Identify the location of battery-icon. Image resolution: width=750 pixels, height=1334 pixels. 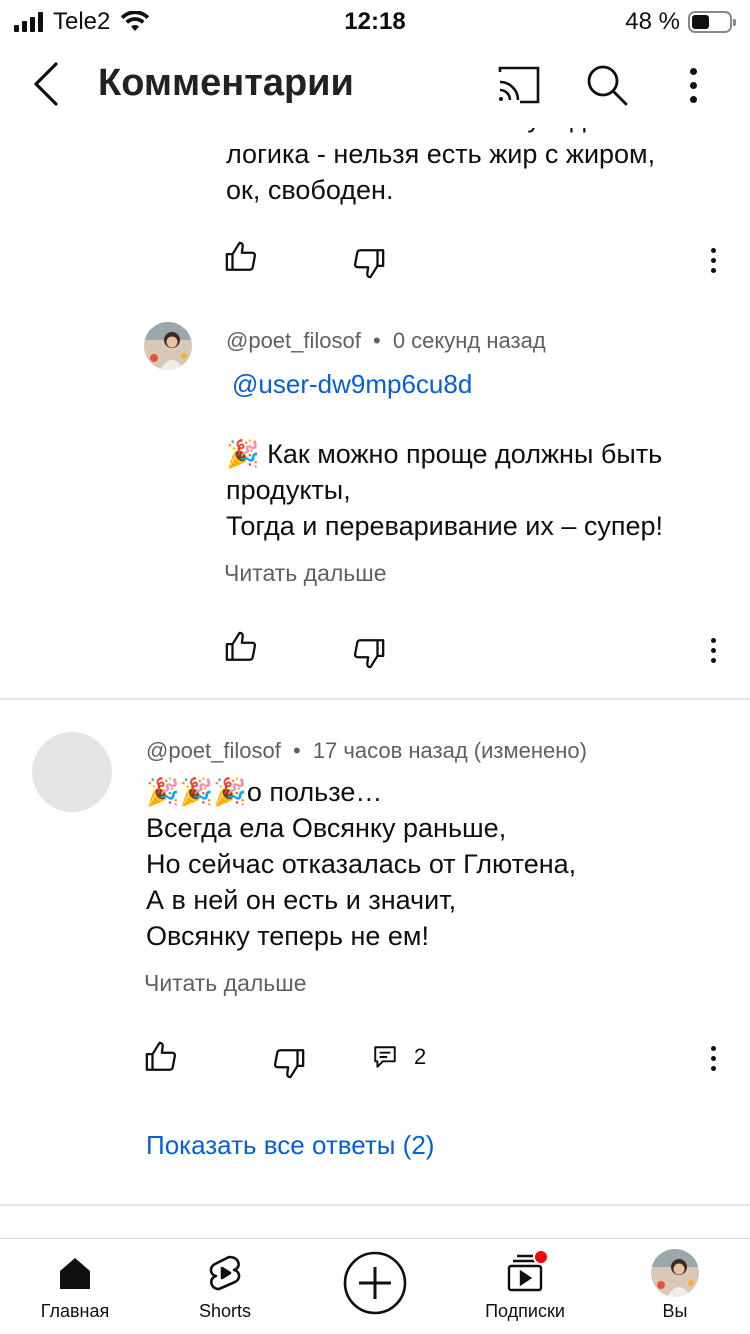
(712, 22).